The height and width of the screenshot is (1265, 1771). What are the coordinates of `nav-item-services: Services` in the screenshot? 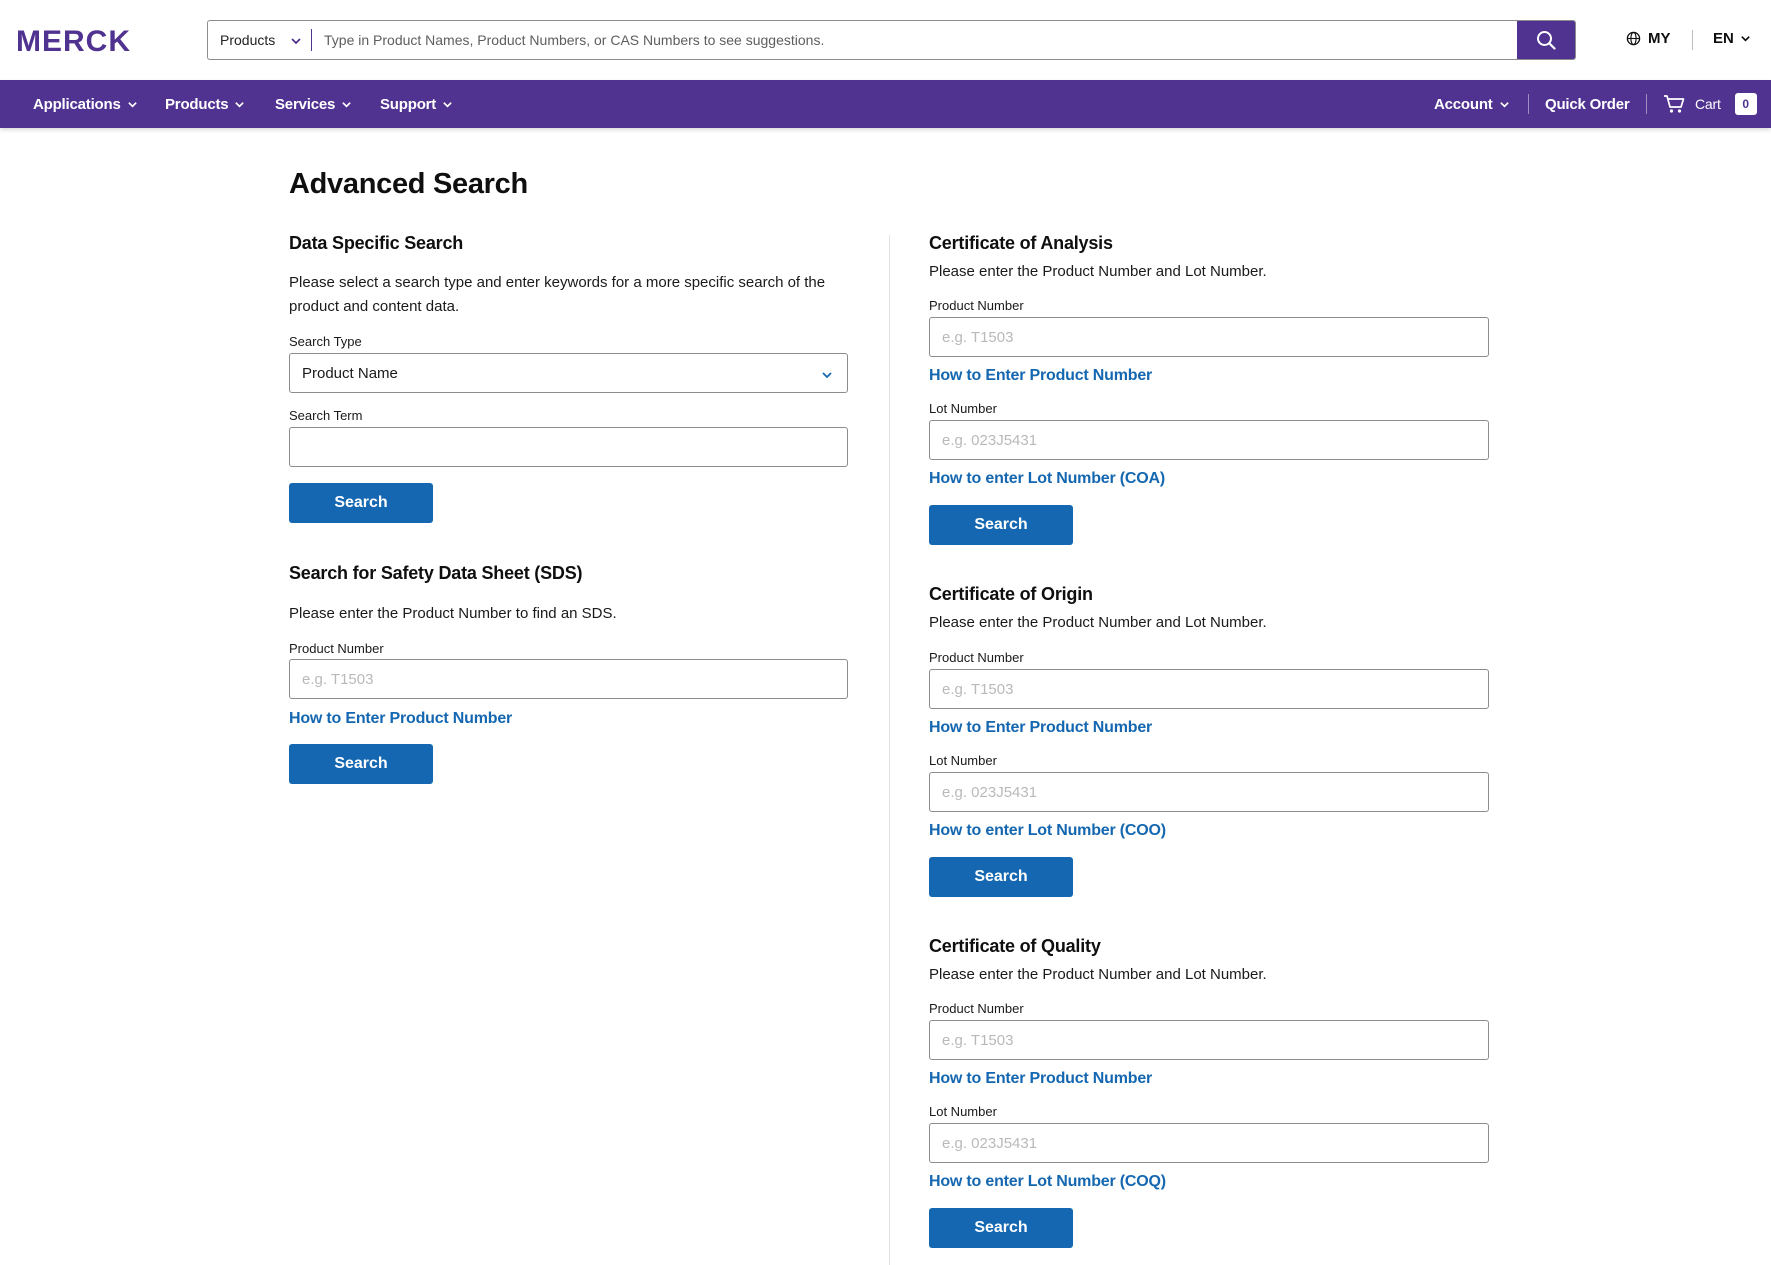 It's located at (313, 104).